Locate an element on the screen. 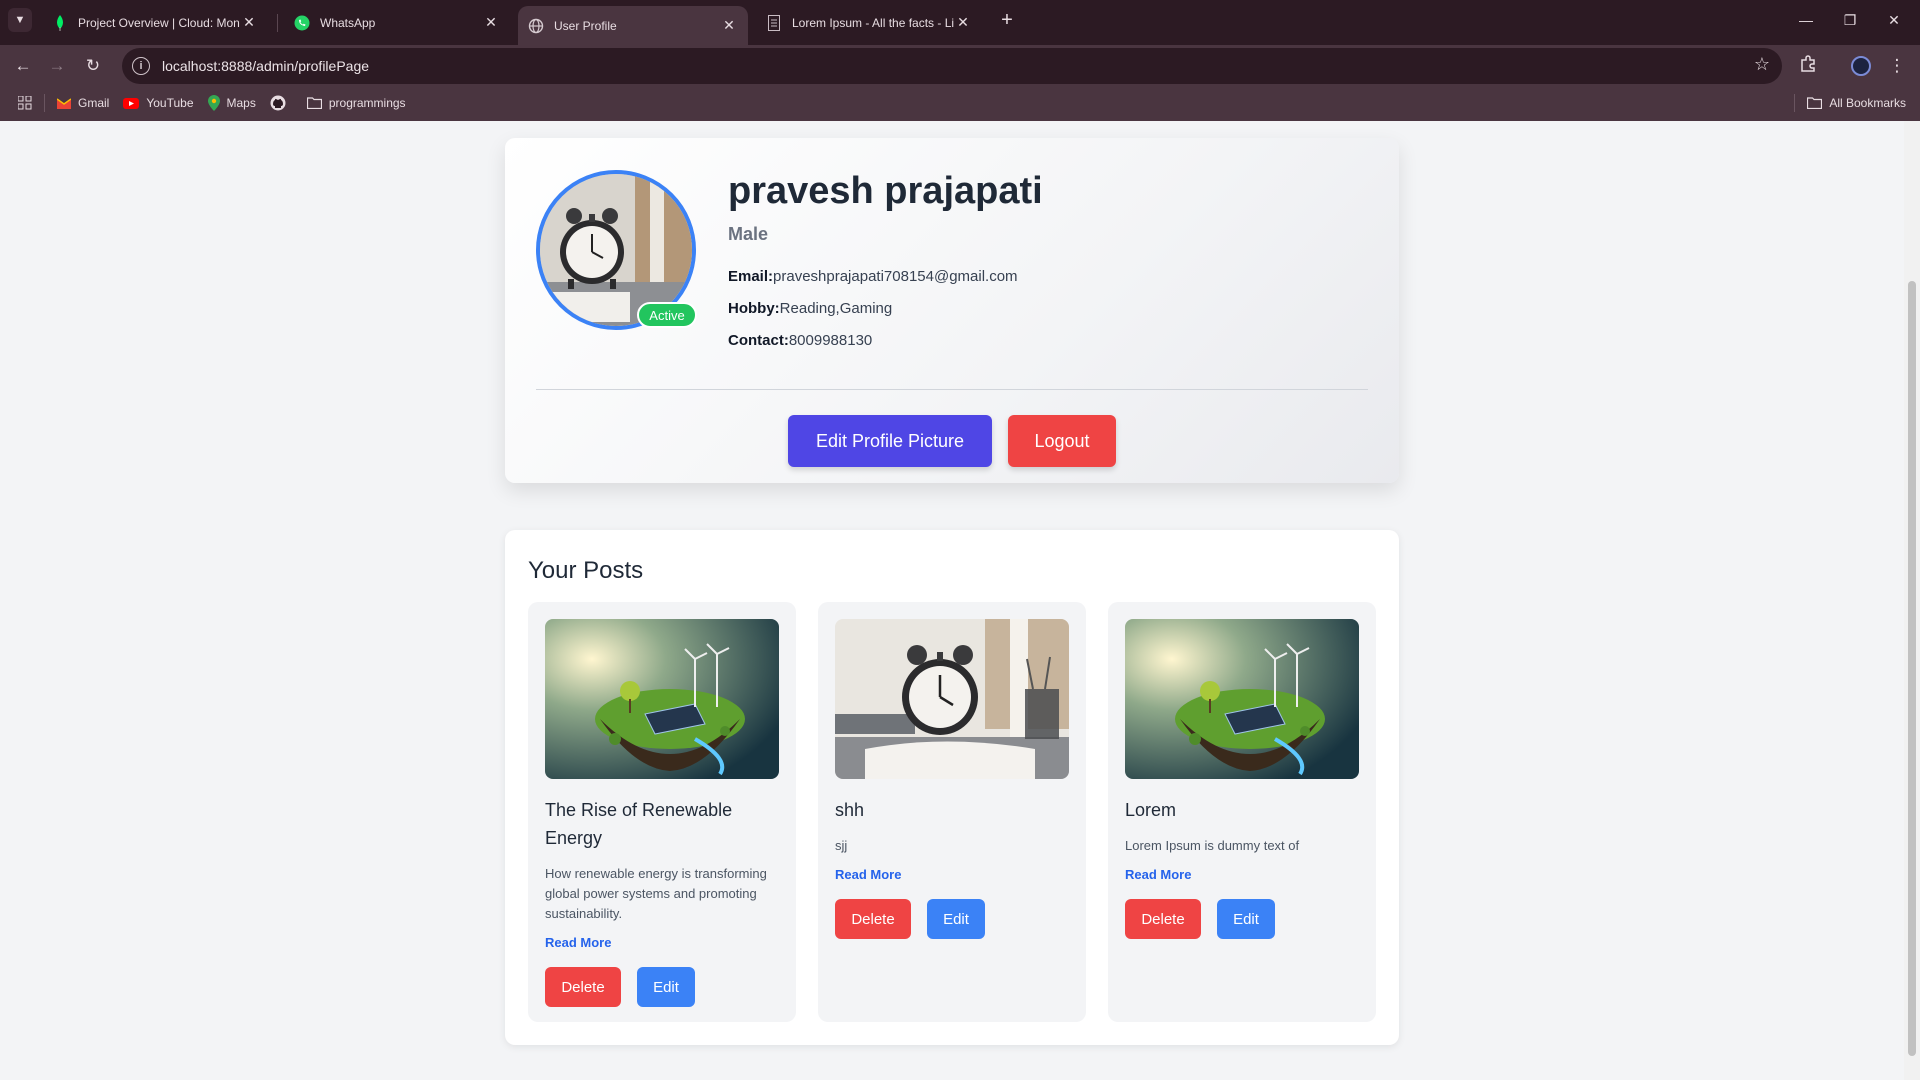  github-icon is located at coordinates (278, 103).